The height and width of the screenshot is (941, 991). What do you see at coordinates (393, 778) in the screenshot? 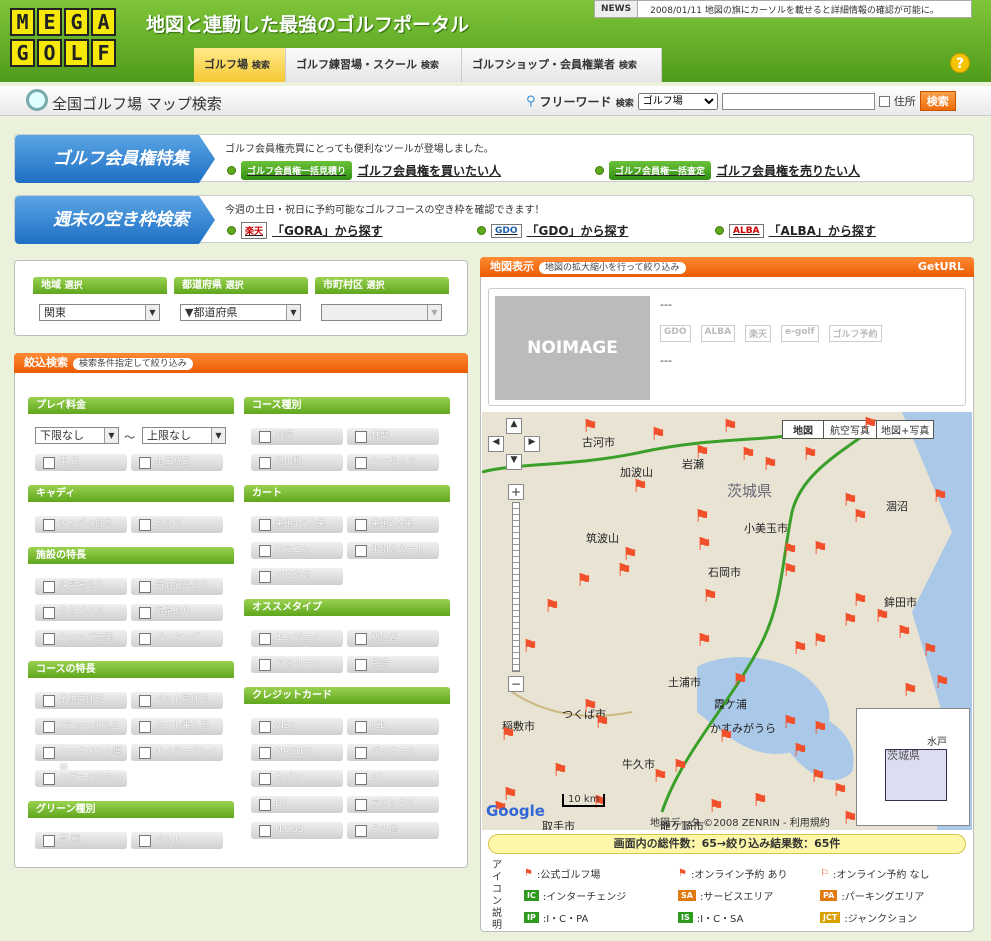
I see `checkbox-uc: UC` at bounding box center [393, 778].